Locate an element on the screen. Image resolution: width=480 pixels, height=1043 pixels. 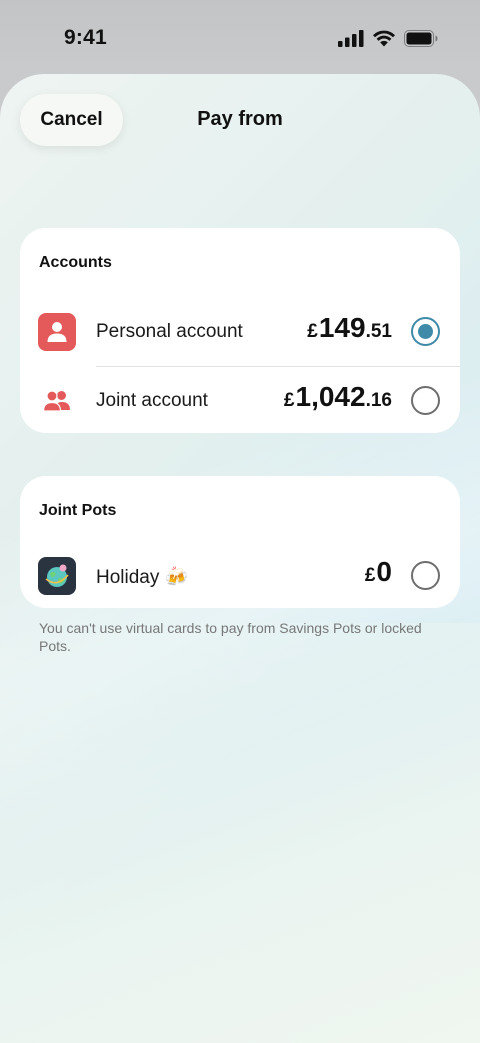
status-time: 9:41 is located at coordinates (85, 37).